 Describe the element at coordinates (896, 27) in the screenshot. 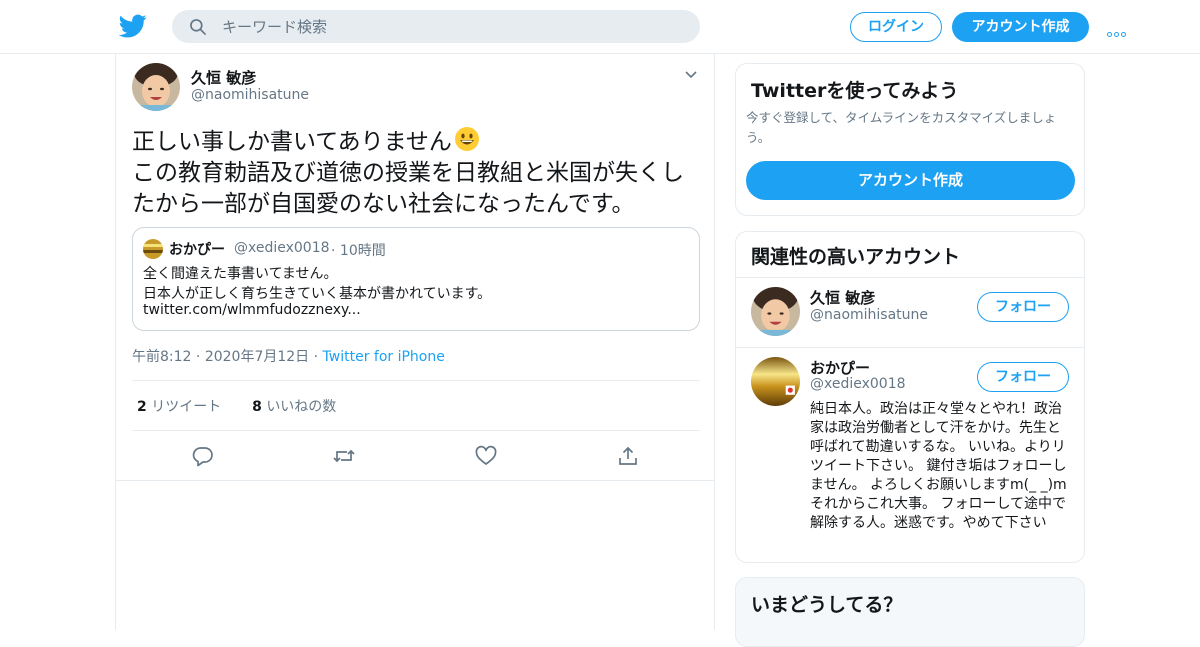

I see `login-button: ログイン` at that location.